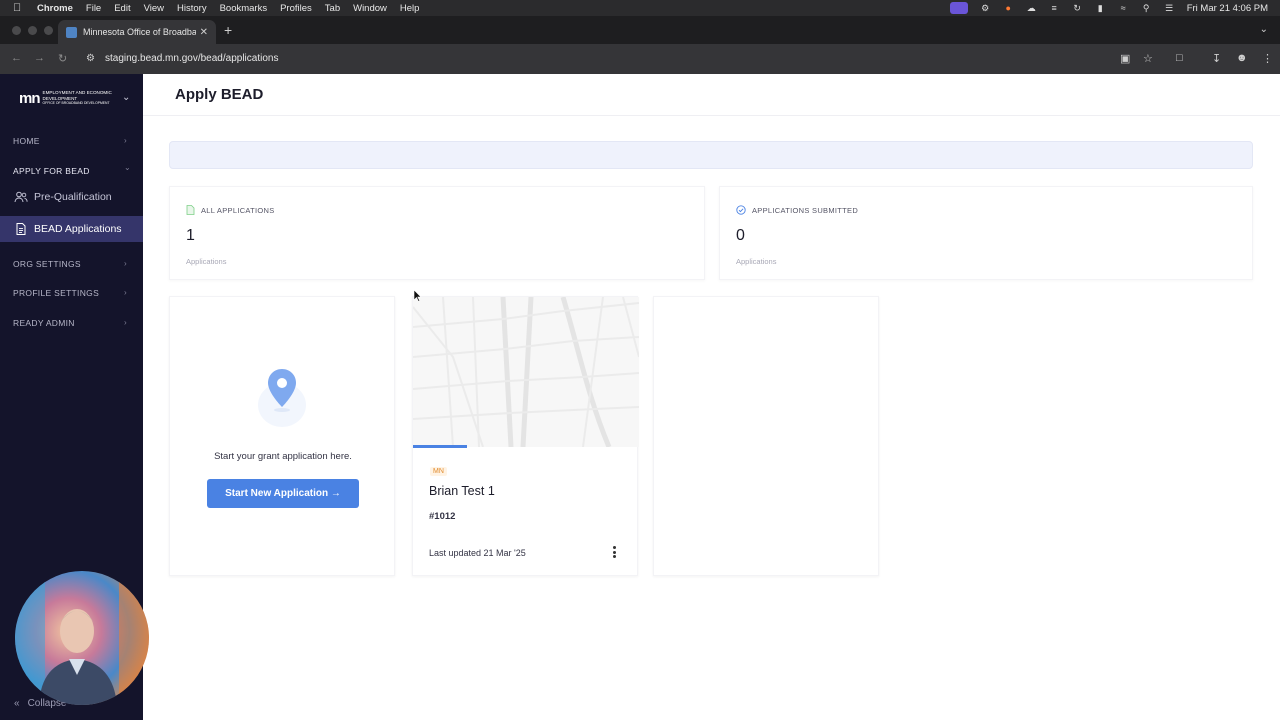  What do you see at coordinates (93, 8) in the screenshot?
I see `menu-file: File` at bounding box center [93, 8].